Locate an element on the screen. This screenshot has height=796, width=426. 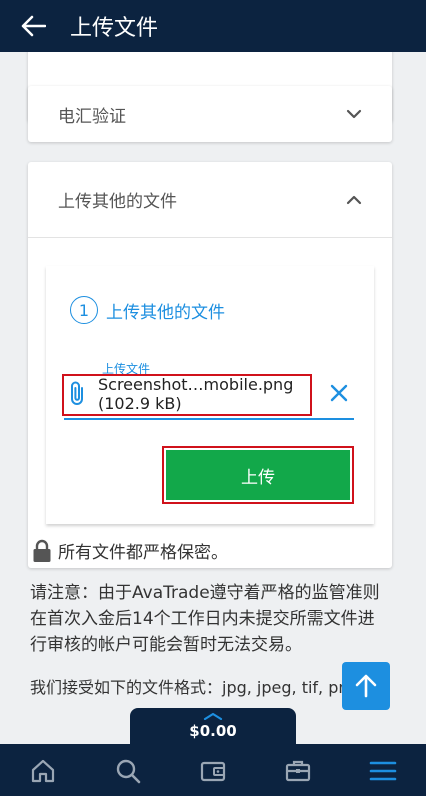
arrow-left-icon is located at coordinates (33, 26).